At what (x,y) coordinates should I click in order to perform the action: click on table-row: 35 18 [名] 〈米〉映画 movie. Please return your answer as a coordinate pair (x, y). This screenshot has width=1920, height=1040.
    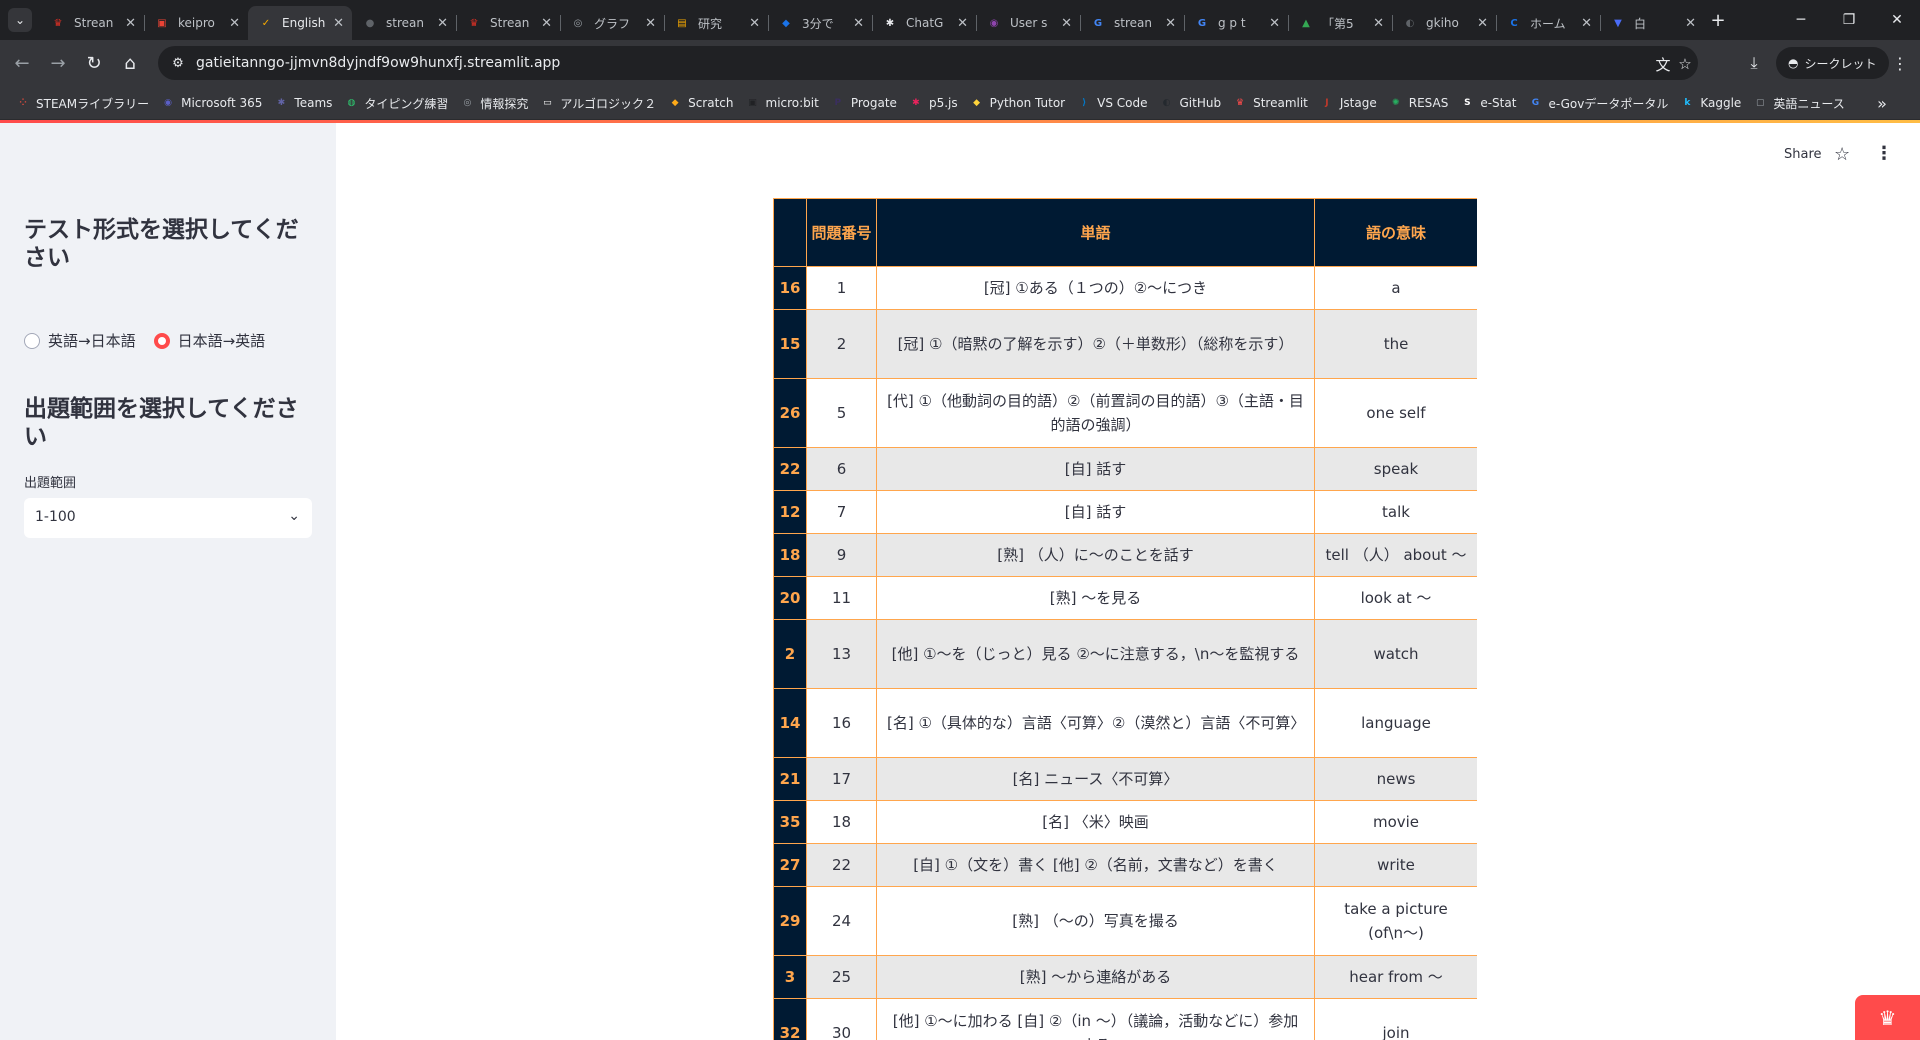
    Looking at the image, I should click on (1125, 822).